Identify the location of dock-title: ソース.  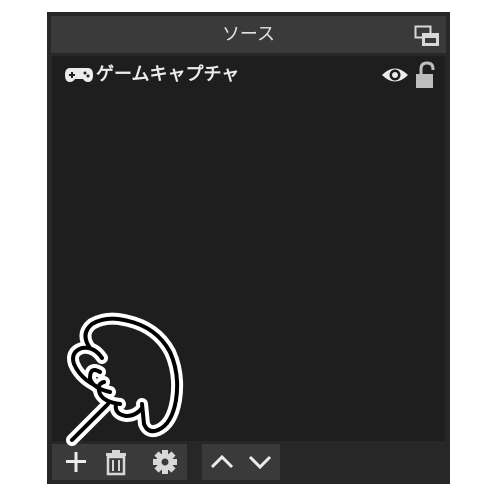
(248, 34).